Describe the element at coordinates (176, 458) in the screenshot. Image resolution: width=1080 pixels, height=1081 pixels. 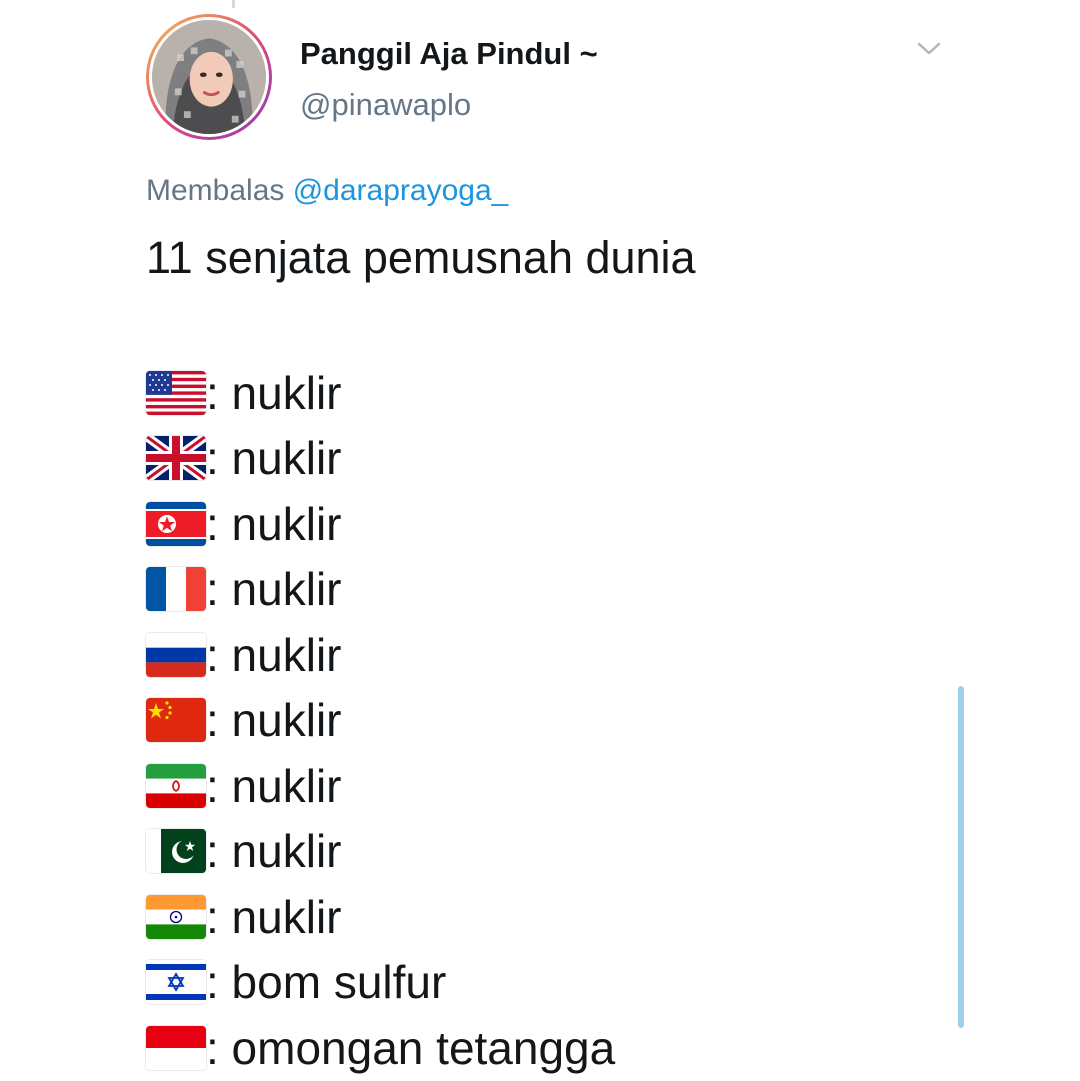
I see `flag-uk-icon` at that location.